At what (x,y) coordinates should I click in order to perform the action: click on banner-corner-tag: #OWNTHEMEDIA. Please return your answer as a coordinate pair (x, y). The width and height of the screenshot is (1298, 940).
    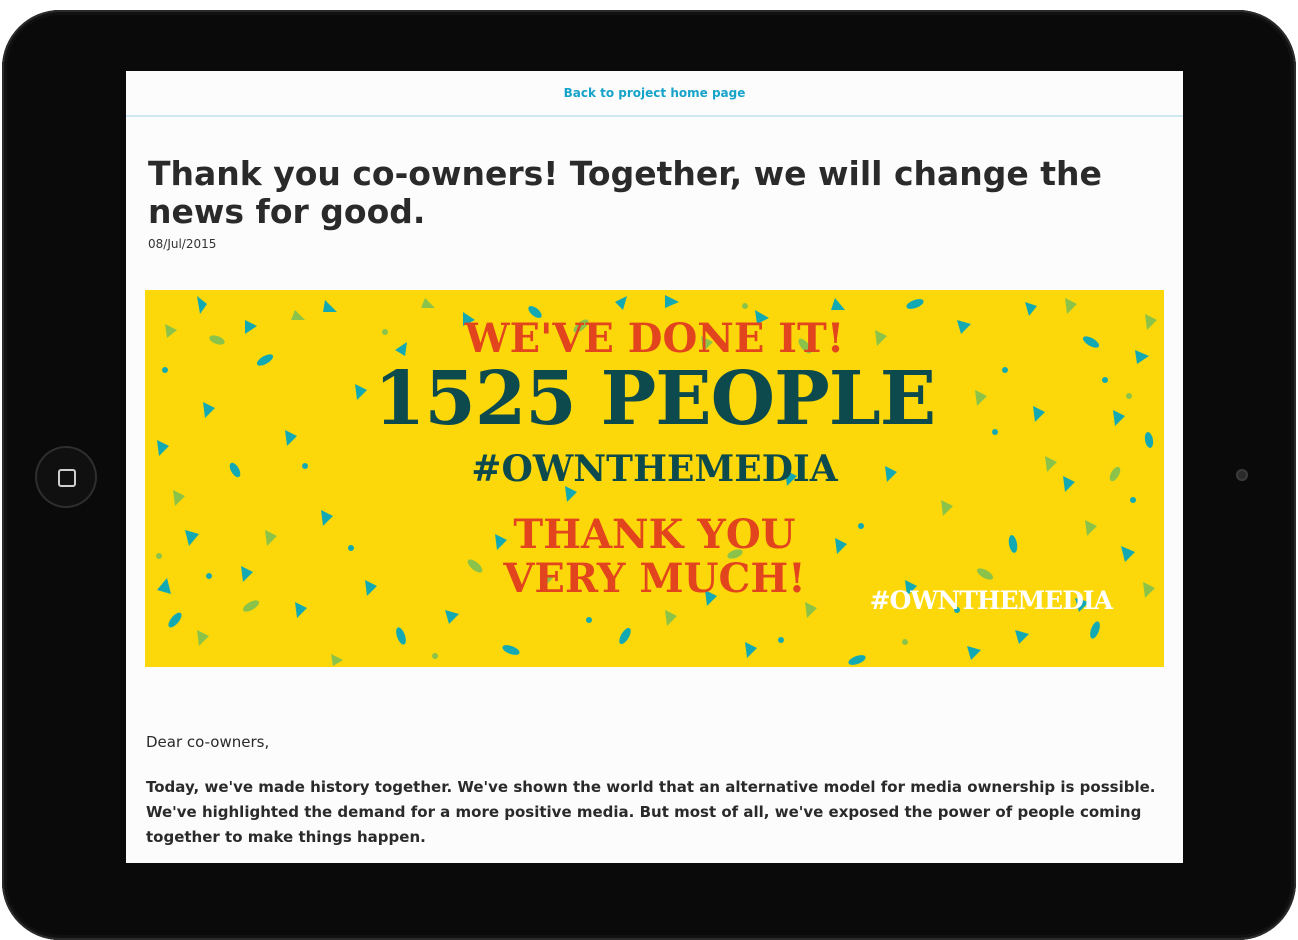
    Looking at the image, I should click on (991, 600).